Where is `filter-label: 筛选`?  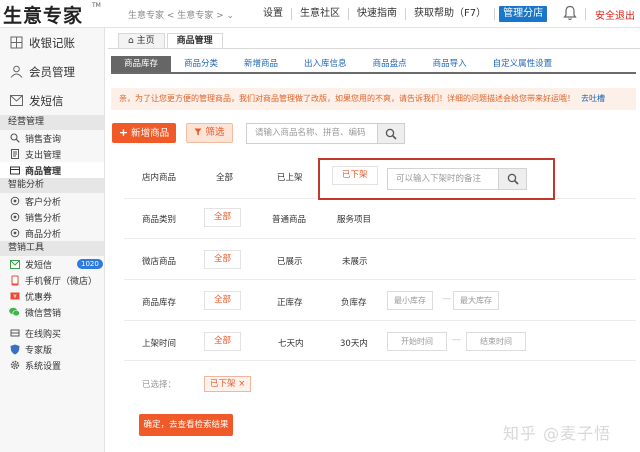 filter-label: 筛选 is located at coordinates (215, 132).